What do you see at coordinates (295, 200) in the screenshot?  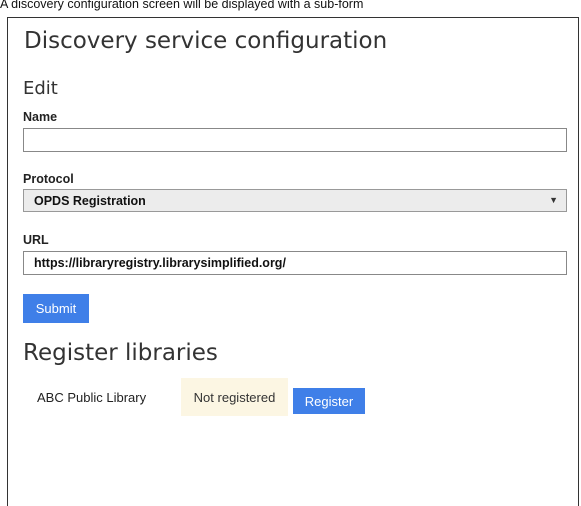 I see `protocol-select: OPDS Registration ▼` at bounding box center [295, 200].